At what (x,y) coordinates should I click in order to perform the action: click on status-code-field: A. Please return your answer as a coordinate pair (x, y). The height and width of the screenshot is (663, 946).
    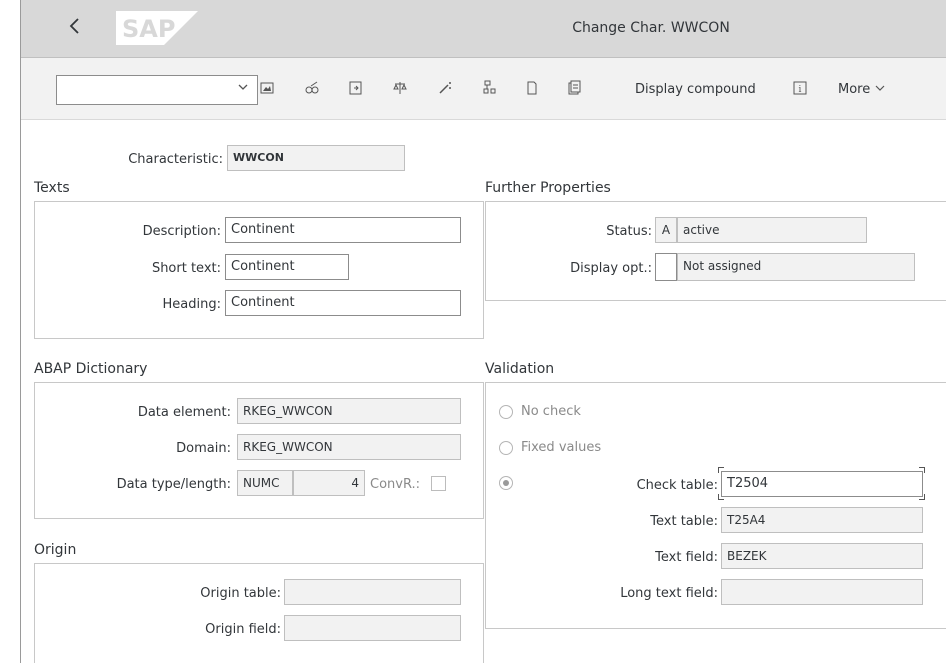
    Looking at the image, I should click on (666, 230).